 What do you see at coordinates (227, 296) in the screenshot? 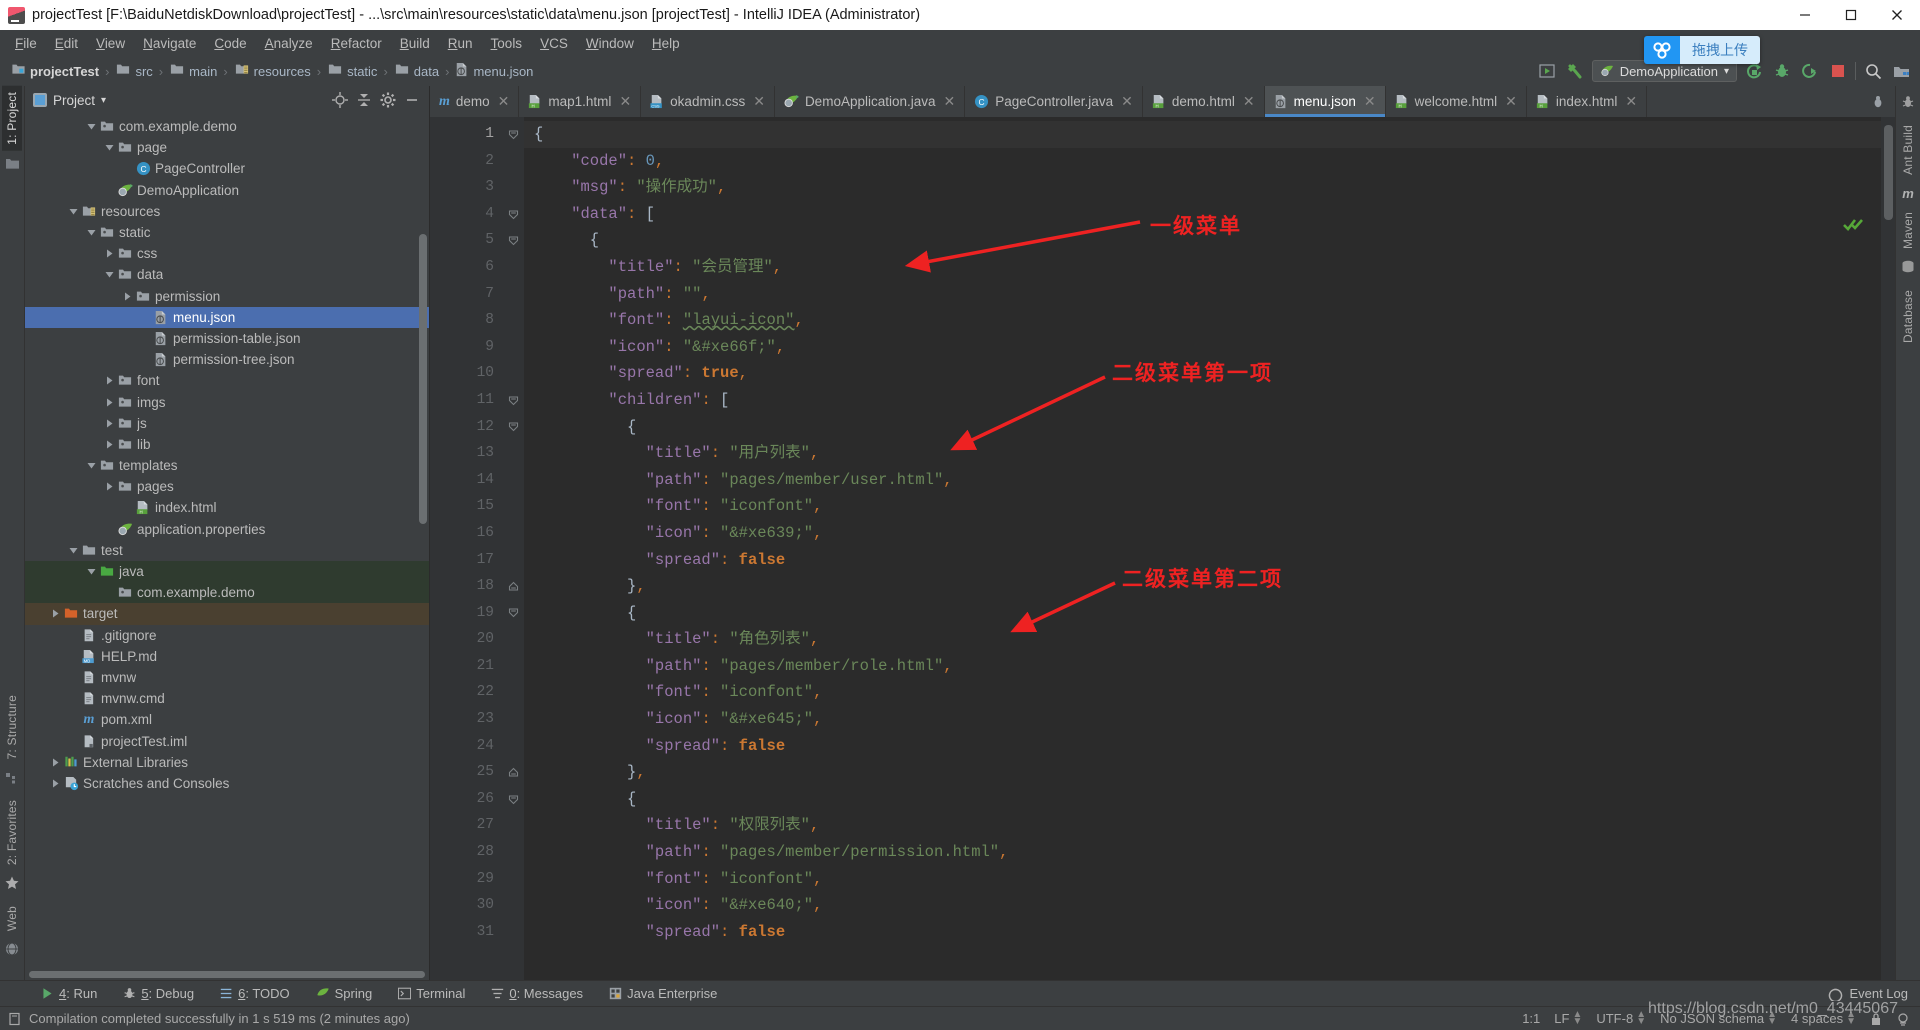
I see `tree-node-permission: permission` at bounding box center [227, 296].